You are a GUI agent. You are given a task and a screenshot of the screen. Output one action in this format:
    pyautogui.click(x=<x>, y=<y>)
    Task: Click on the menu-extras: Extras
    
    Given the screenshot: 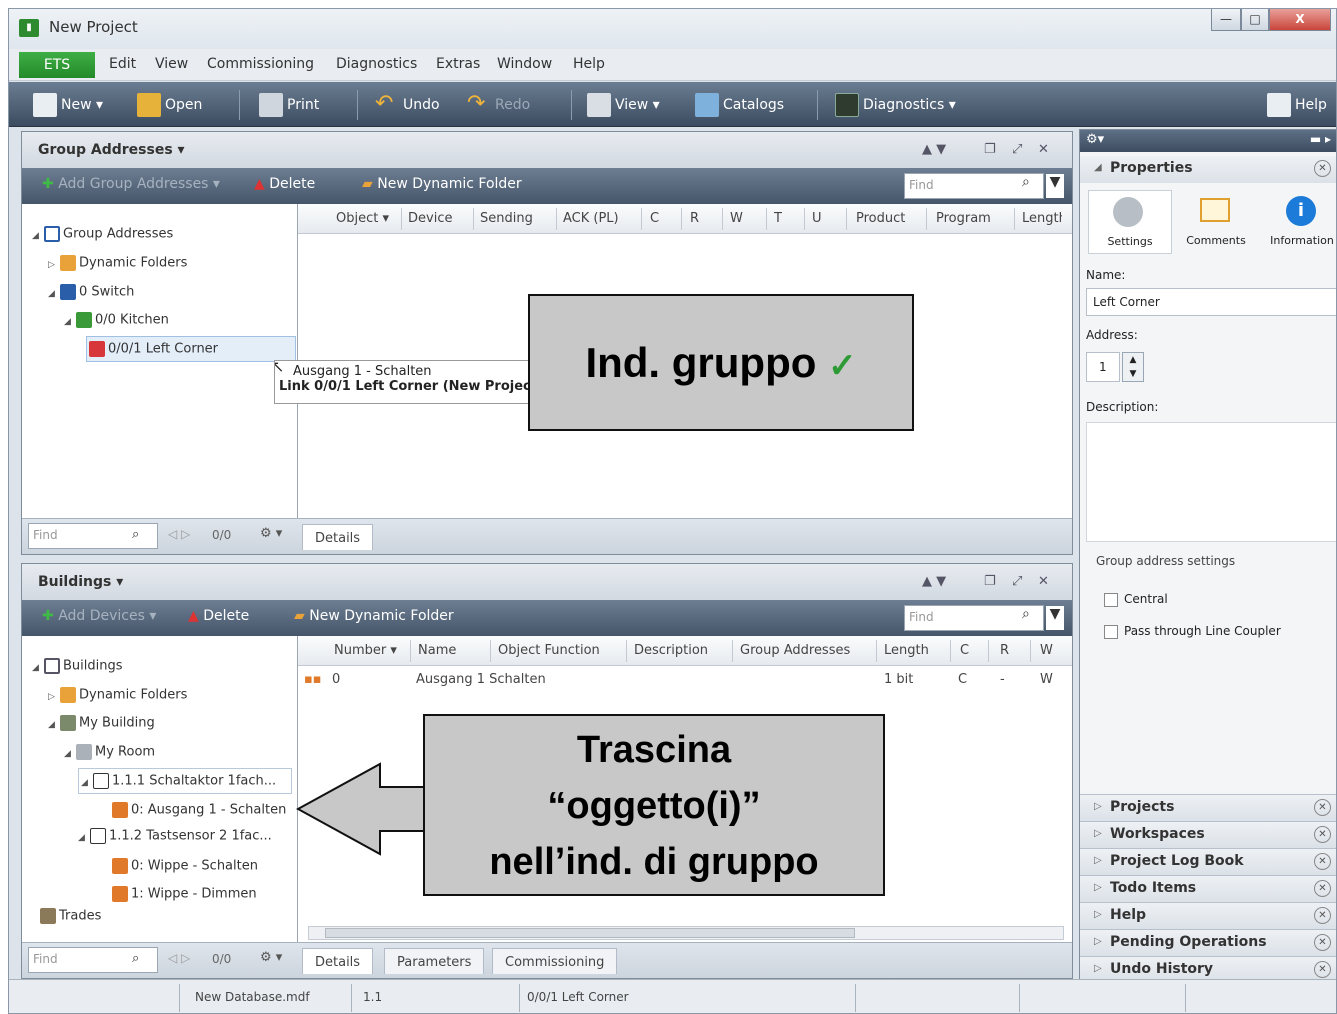 What is the action you would take?
    pyautogui.click(x=458, y=64)
    